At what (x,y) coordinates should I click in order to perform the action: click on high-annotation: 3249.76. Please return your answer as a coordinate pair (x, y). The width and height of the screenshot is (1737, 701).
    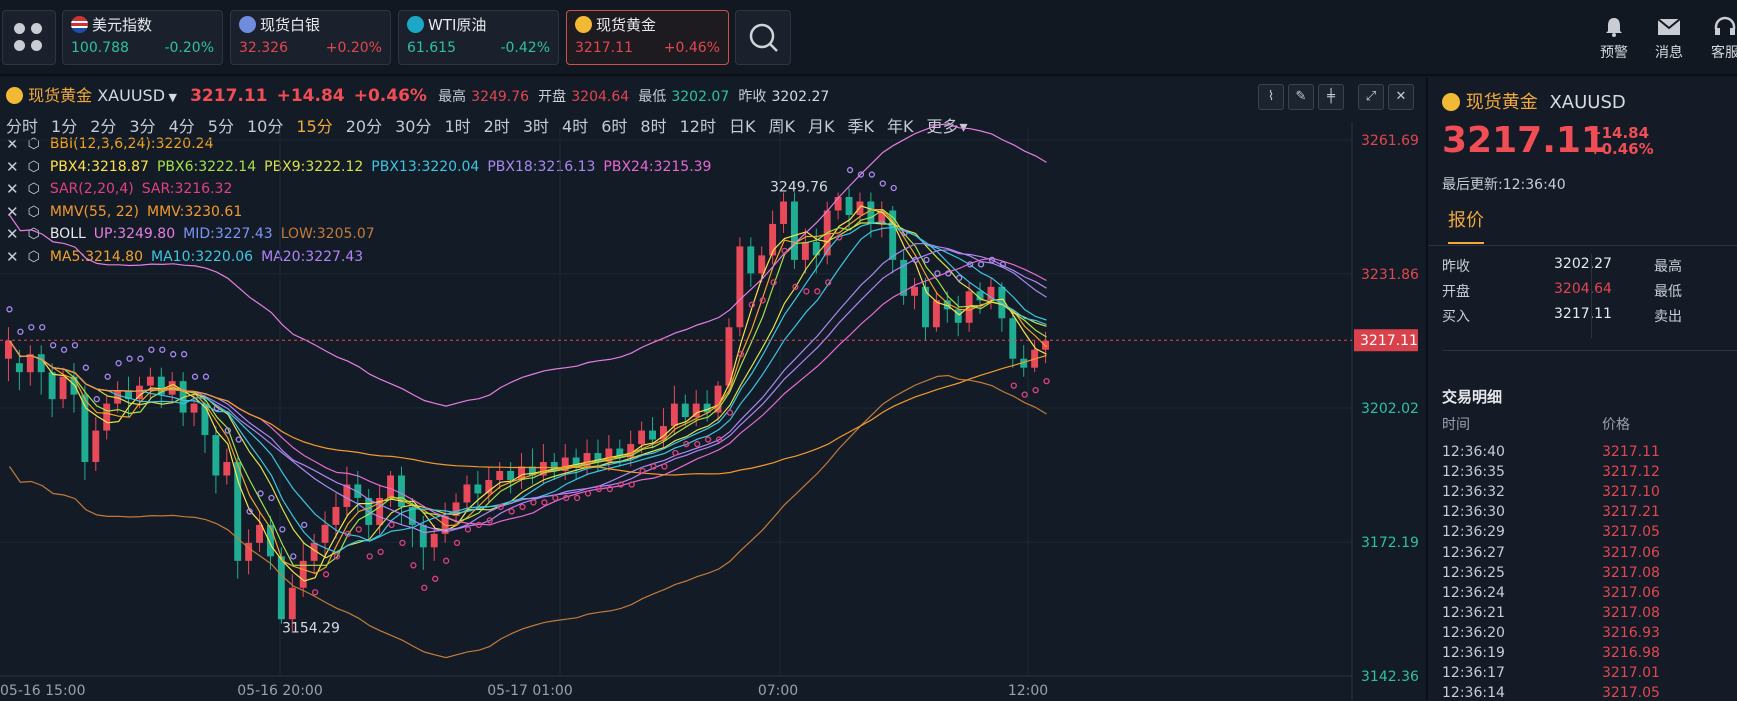
    Looking at the image, I should click on (799, 188).